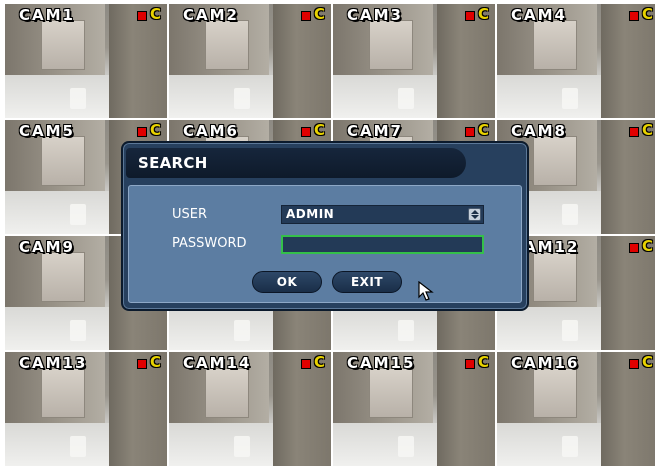 The height and width of the screenshot is (468, 655). I want to click on user-select-value: ADMIN, so click(310, 214).